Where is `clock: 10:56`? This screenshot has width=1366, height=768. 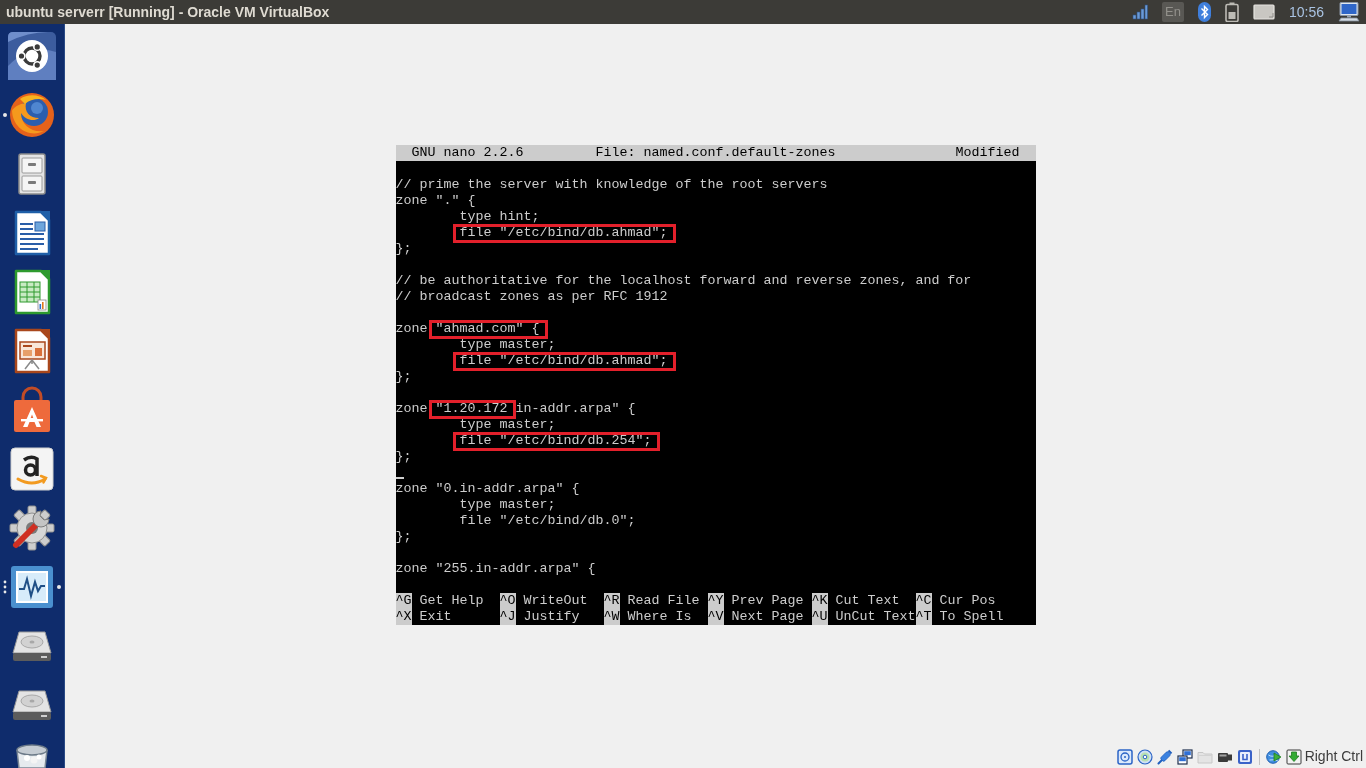
clock: 10:56 is located at coordinates (1306, 12).